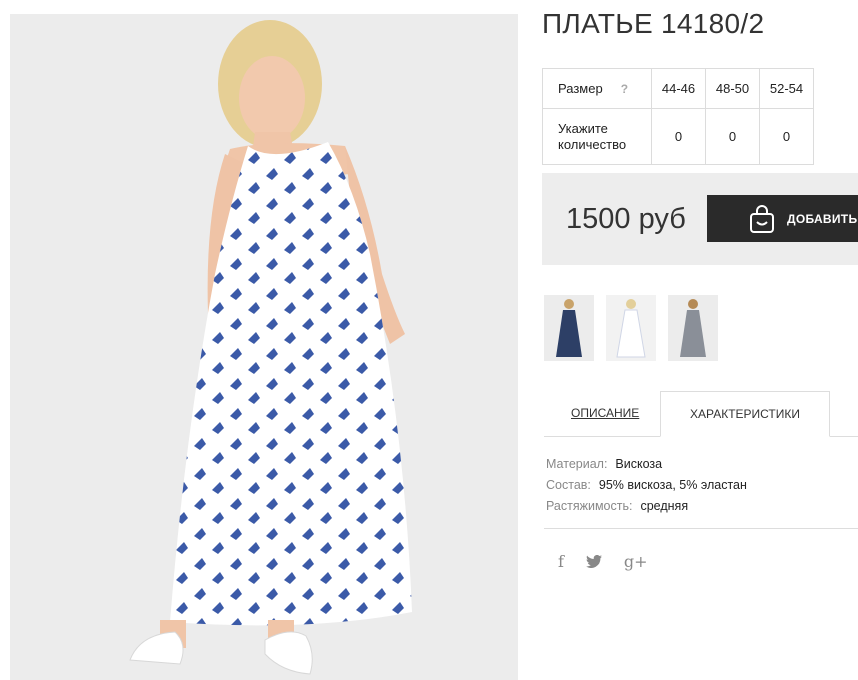 The width and height of the screenshot is (858, 680). I want to click on thumbnail-strip, so click(631, 328).